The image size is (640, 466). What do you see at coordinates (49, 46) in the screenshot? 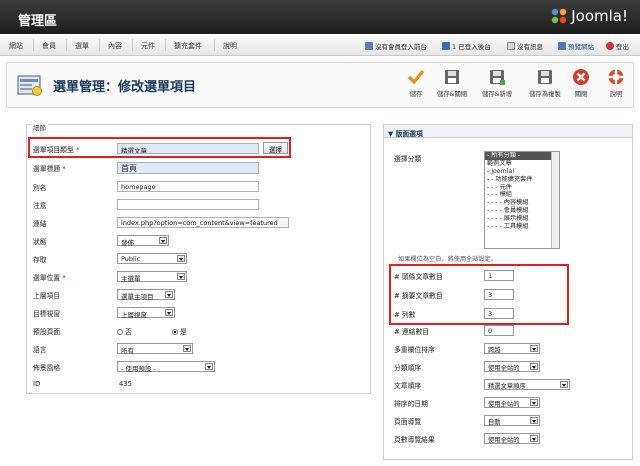
I see `menu-users: 會員` at bounding box center [49, 46].